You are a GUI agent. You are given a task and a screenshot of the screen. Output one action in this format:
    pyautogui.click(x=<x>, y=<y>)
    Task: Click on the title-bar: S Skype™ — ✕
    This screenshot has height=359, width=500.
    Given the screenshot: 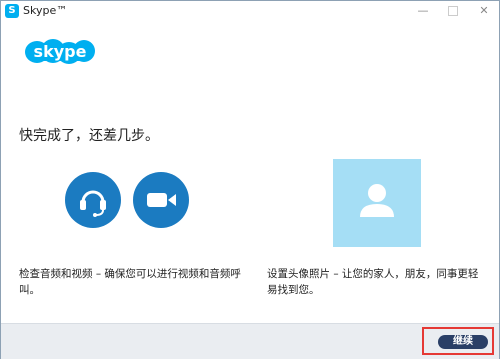 What is the action you would take?
    pyautogui.click(x=250, y=11)
    